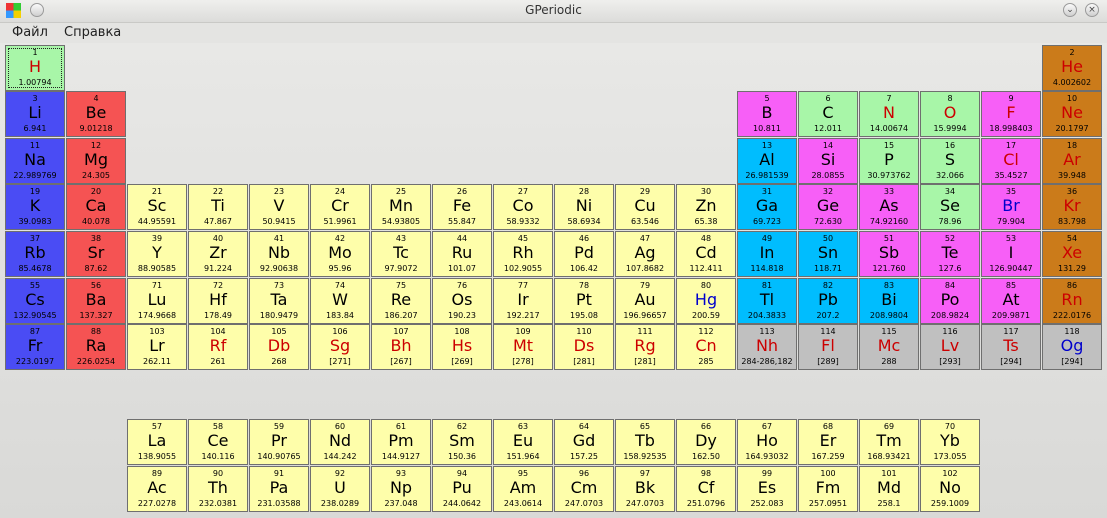 The height and width of the screenshot is (518, 1107). I want to click on element-cell-cd: 48 Cd 112.411, so click(706, 254).